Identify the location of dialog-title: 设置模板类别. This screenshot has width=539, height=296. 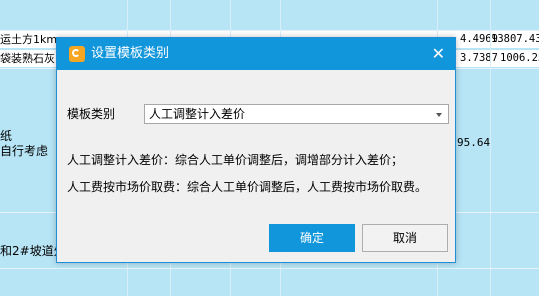
(130, 53).